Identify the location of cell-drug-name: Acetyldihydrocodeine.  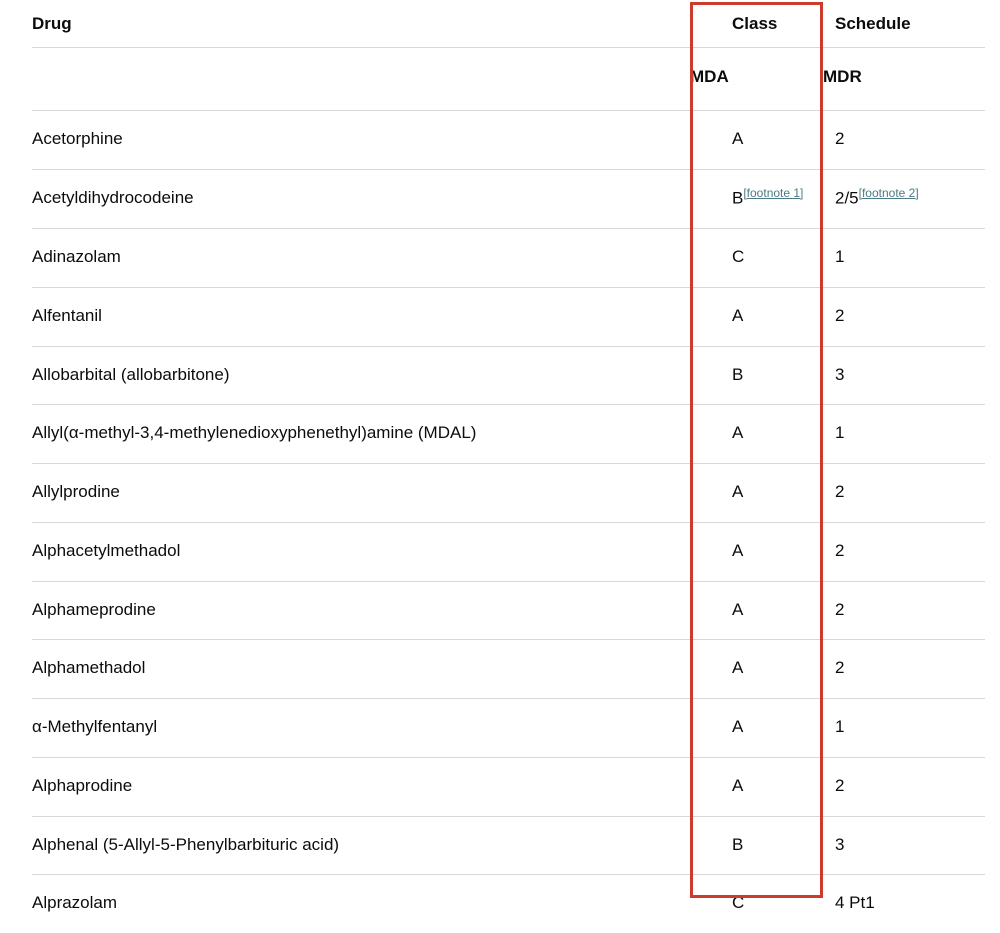
(361, 198).